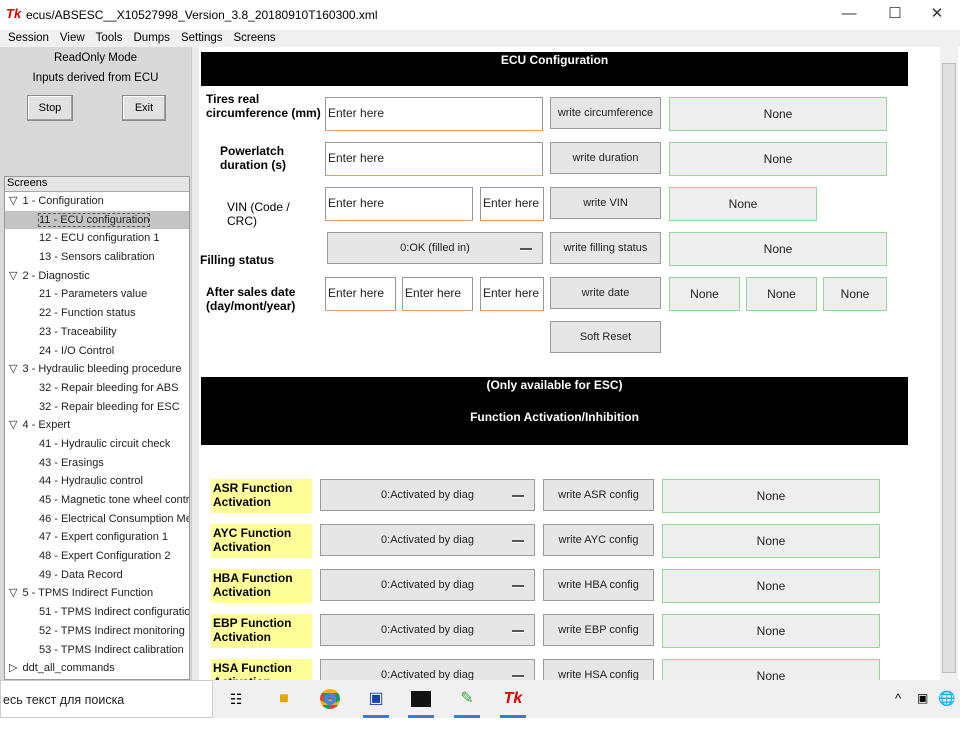 The height and width of the screenshot is (731, 960). I want to click on write-ebp-button: write EBP config, so click(598, 630).